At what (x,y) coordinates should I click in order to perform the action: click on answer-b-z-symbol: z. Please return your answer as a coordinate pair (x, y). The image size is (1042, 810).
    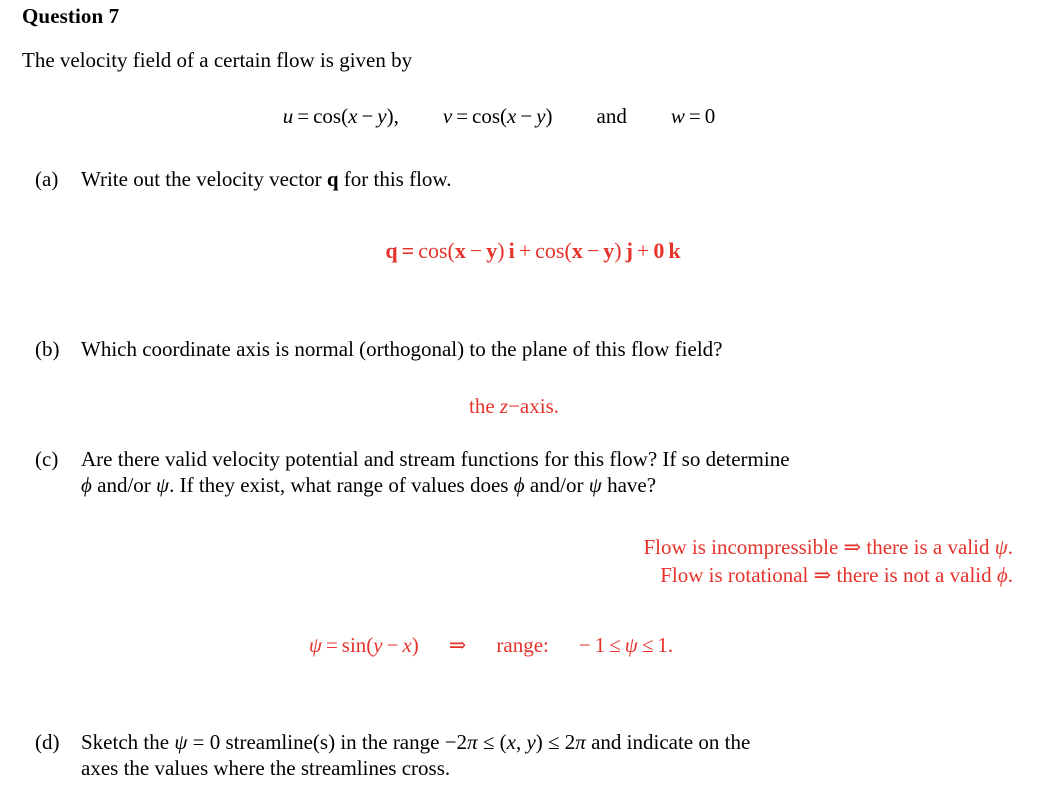
    Looking at the image, I should click on (504, 406).